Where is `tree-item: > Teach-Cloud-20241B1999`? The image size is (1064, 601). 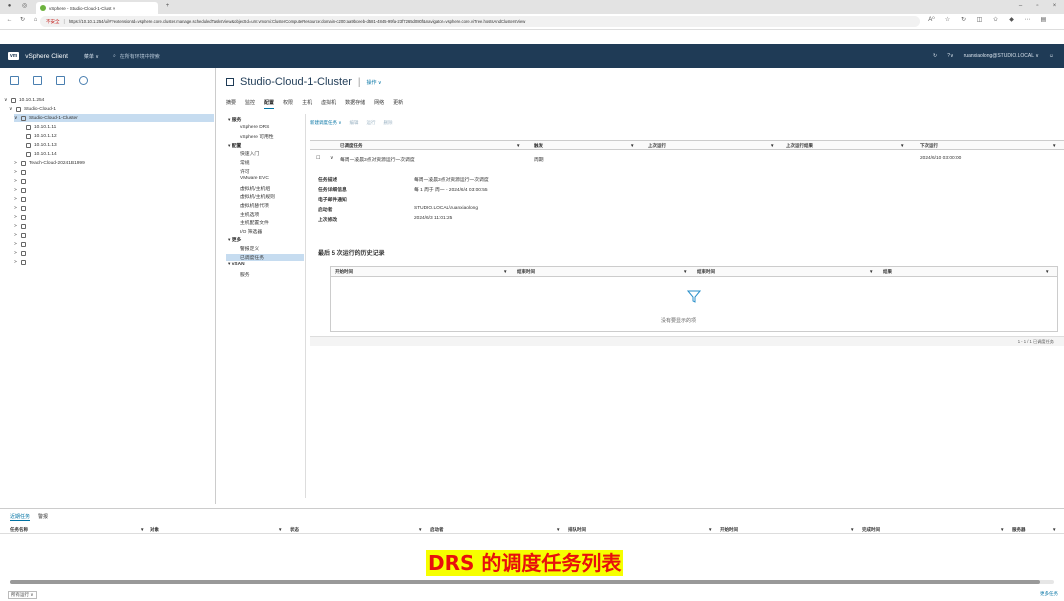 tree-item: > Teach-Cloud-20241B1999 is located at coordinates (109, 163).